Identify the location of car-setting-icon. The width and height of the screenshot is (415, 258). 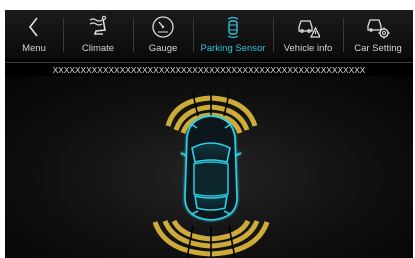
(378, 29).